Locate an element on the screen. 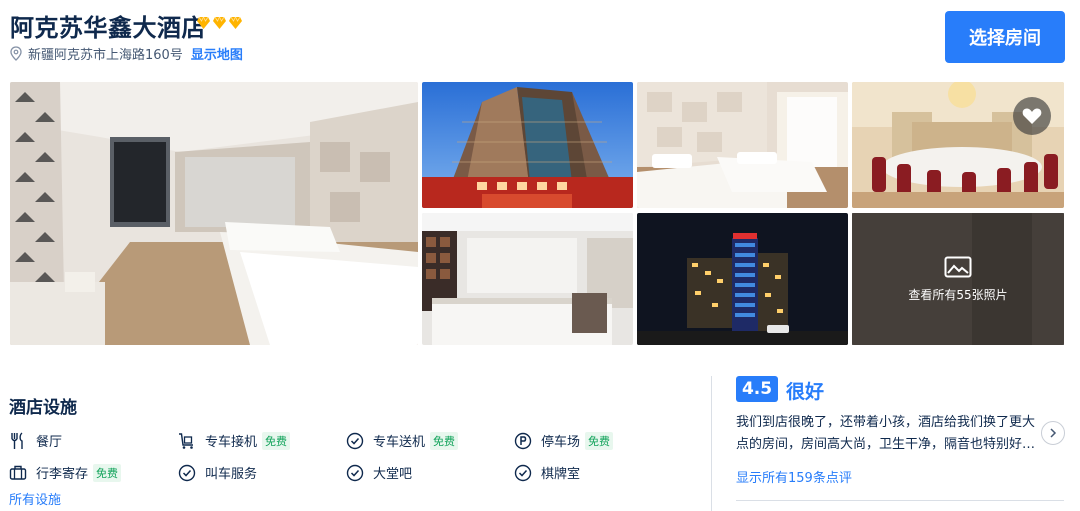 This screenshot has width=1080, height=511. next-review-button is located at coordinates (1053, 433).